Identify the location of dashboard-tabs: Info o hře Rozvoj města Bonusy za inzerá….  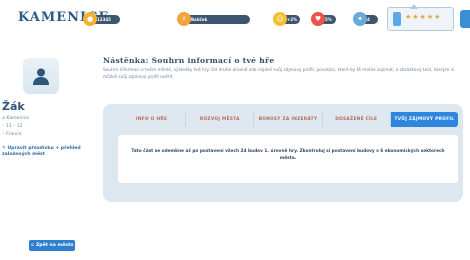
(288, 119).